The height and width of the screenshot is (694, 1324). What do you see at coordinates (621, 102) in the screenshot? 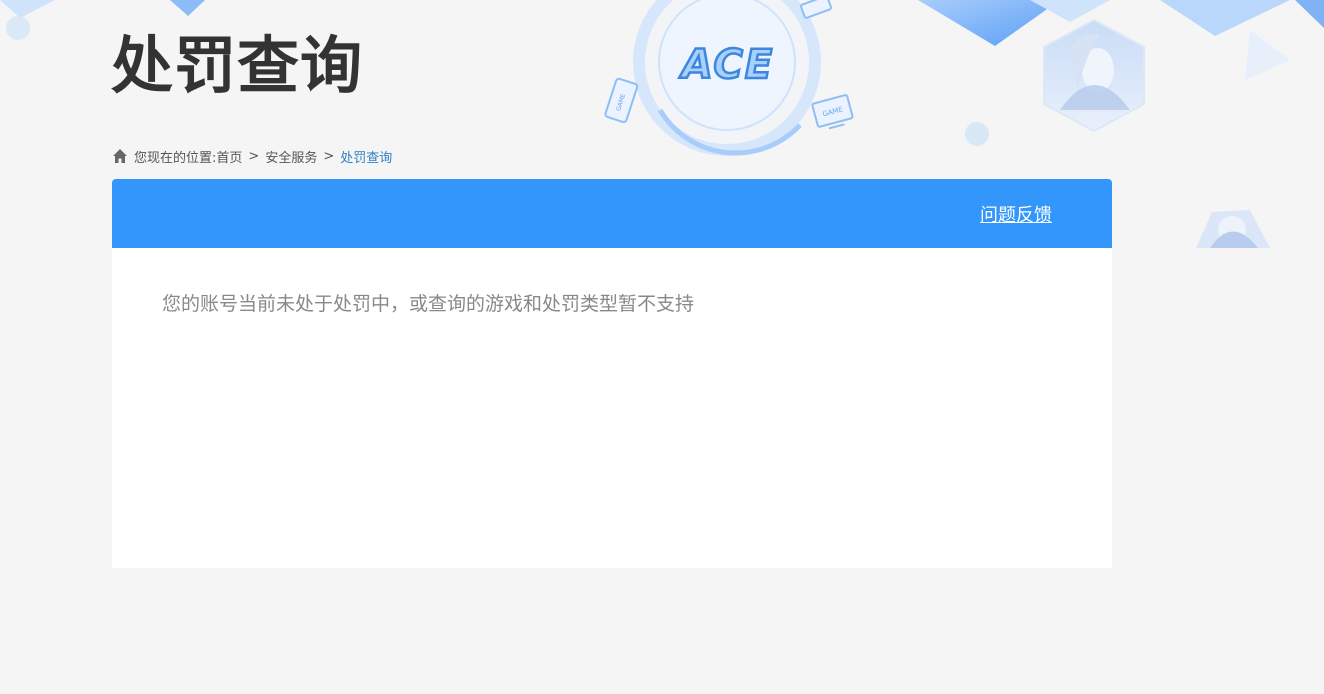
I see `phone-doodle-label: GAME` at bounding box center [621, 102].